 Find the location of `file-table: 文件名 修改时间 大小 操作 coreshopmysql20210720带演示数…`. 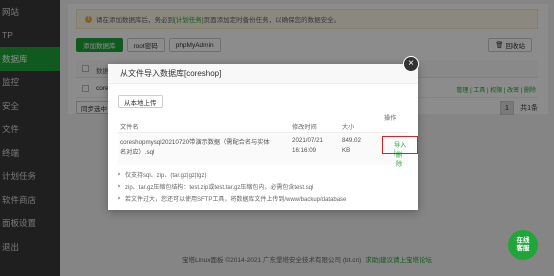

file-table: 文件名 修改时间 大小 操作 coreshopmysql20210720带演示数… is located at coordinates (268, 141).